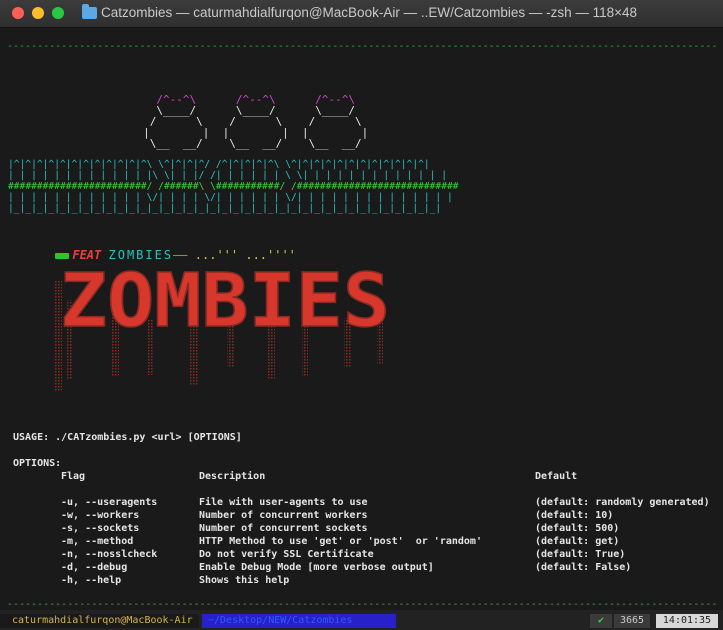 This screenshot has width=723, height=630. What do you see at coordinates (225, 302) in the screenshot?
I see `logo-text: ZOMBIES` at bounding box center [225, 302].